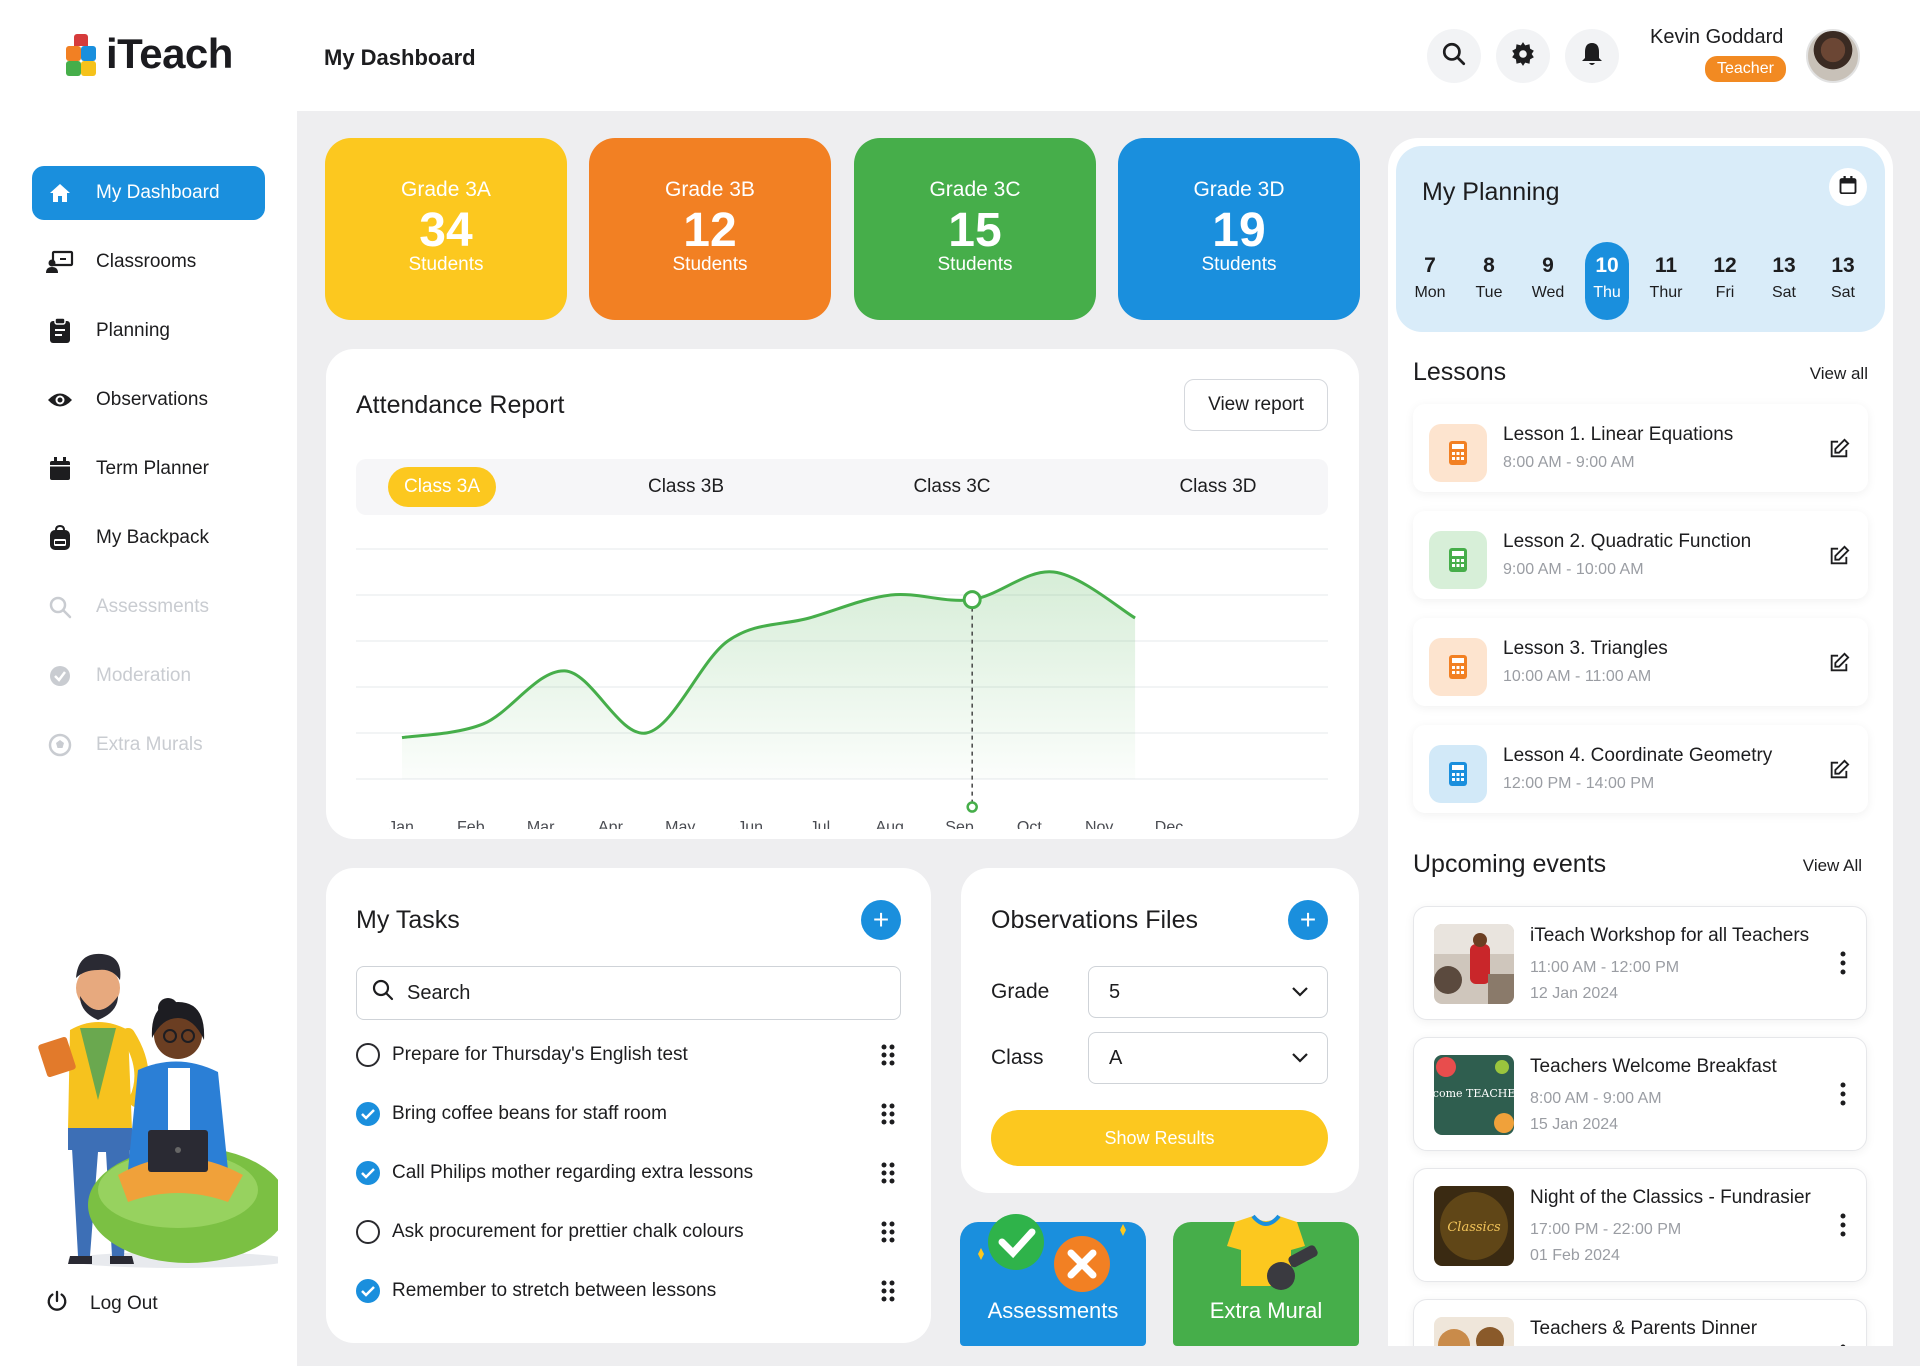 This screenshot has height=1366, width=1920. Describe the element at coordinates (1266, 1280) in the screenshot. I see `extra-mural-tile: Extra Mural` at that location.